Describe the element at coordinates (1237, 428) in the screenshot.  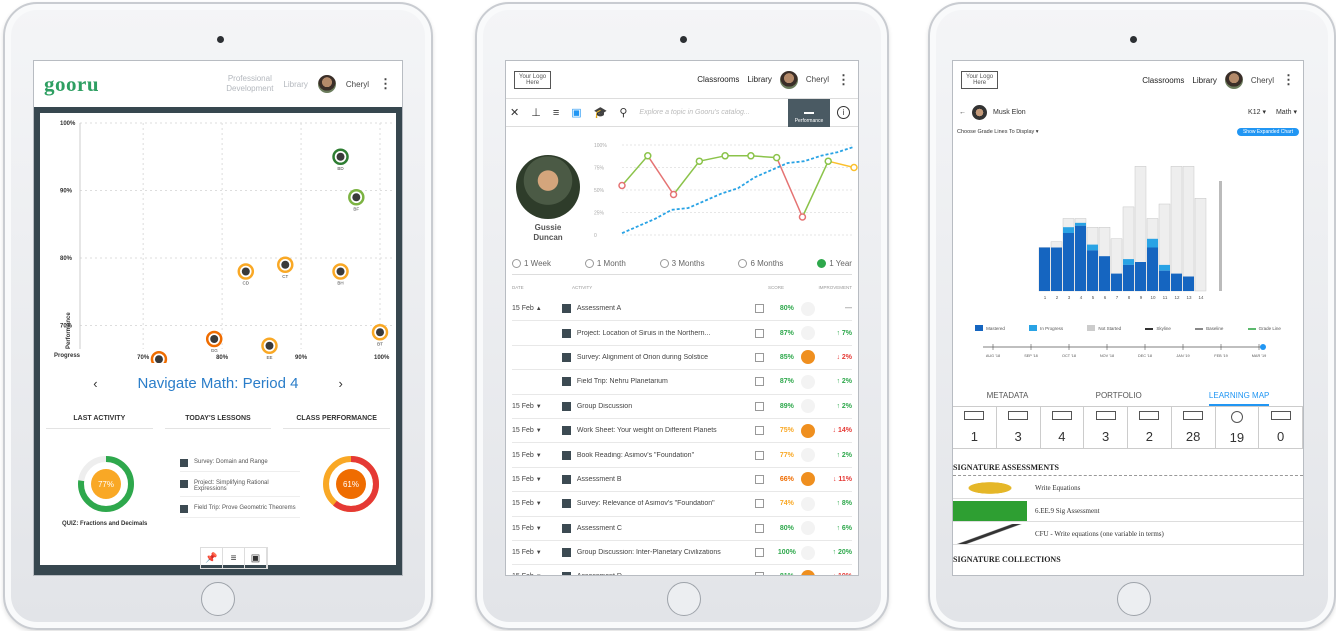
I see `count-cell: 19` at that location.